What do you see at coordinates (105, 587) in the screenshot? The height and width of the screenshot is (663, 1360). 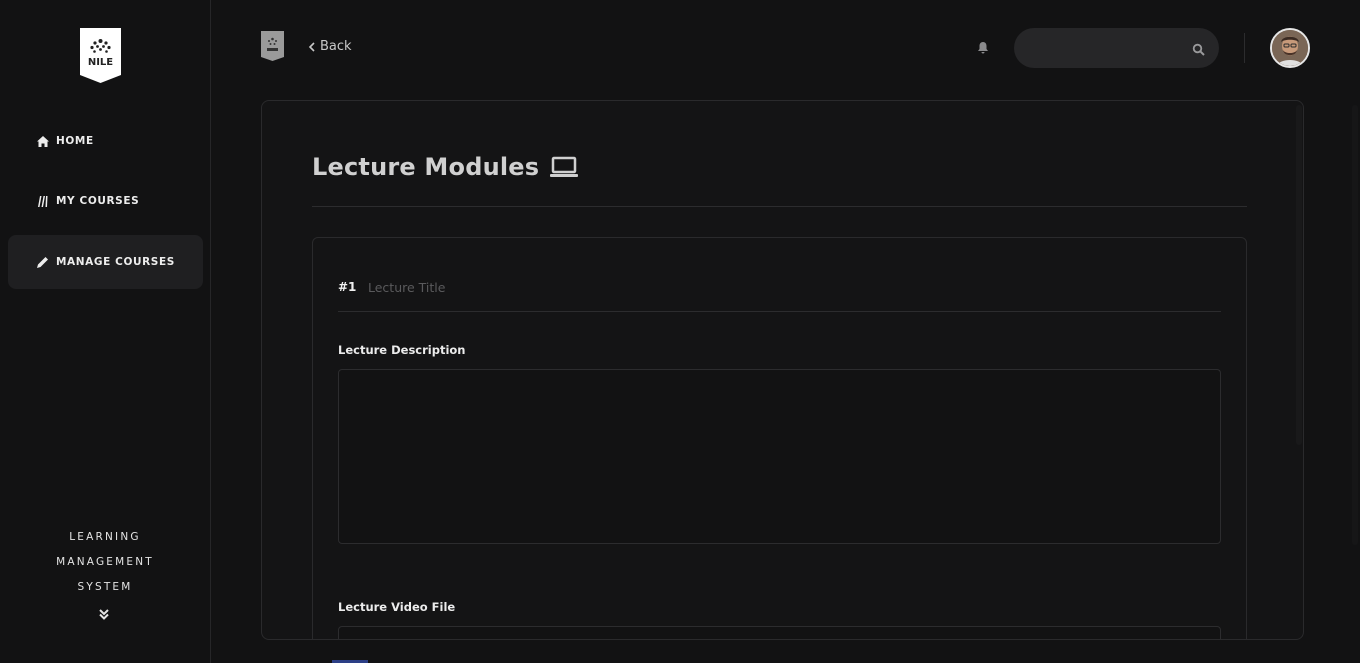 I see `lms-footer-line-3: SYSTEM` at bounding box center [105, 587].